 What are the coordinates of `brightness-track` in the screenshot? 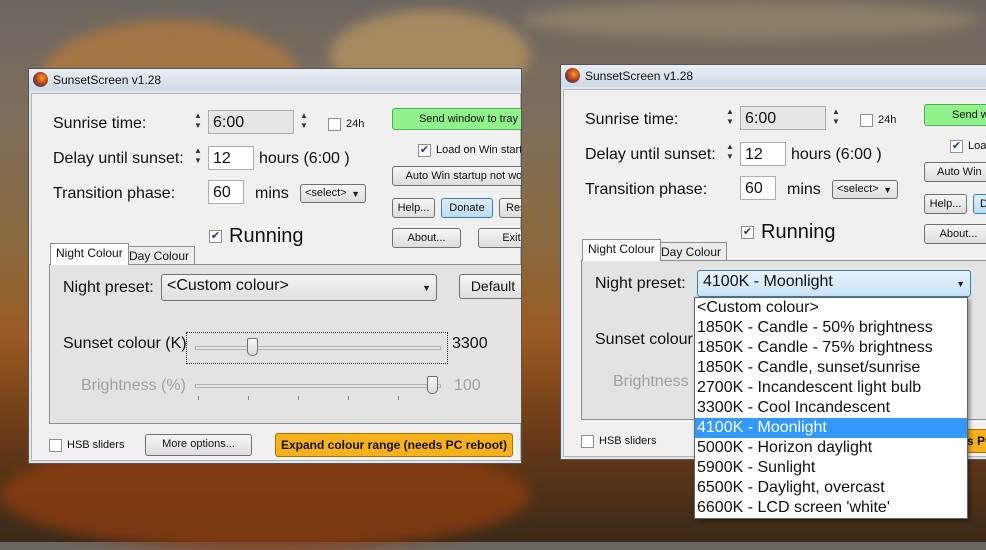 It's located at (318, 386).